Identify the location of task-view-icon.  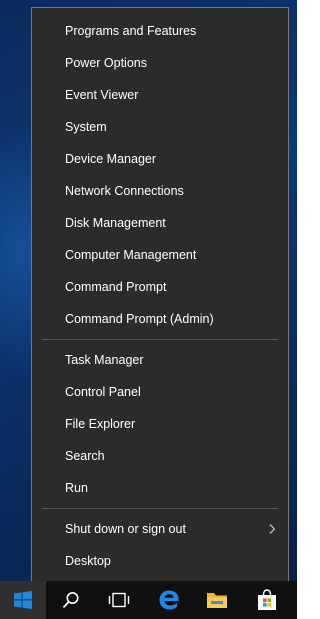
(119, 600).